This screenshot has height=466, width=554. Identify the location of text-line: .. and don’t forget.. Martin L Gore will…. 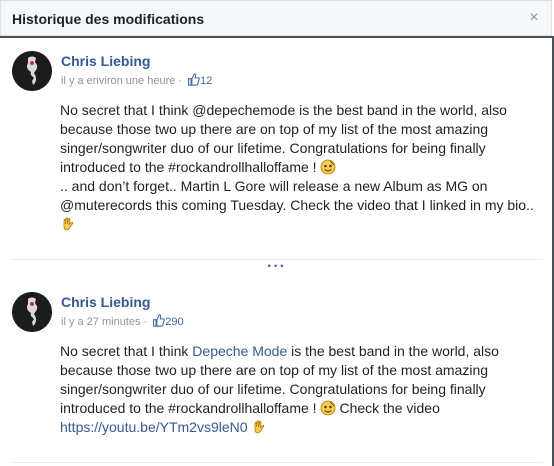
(274, 186).